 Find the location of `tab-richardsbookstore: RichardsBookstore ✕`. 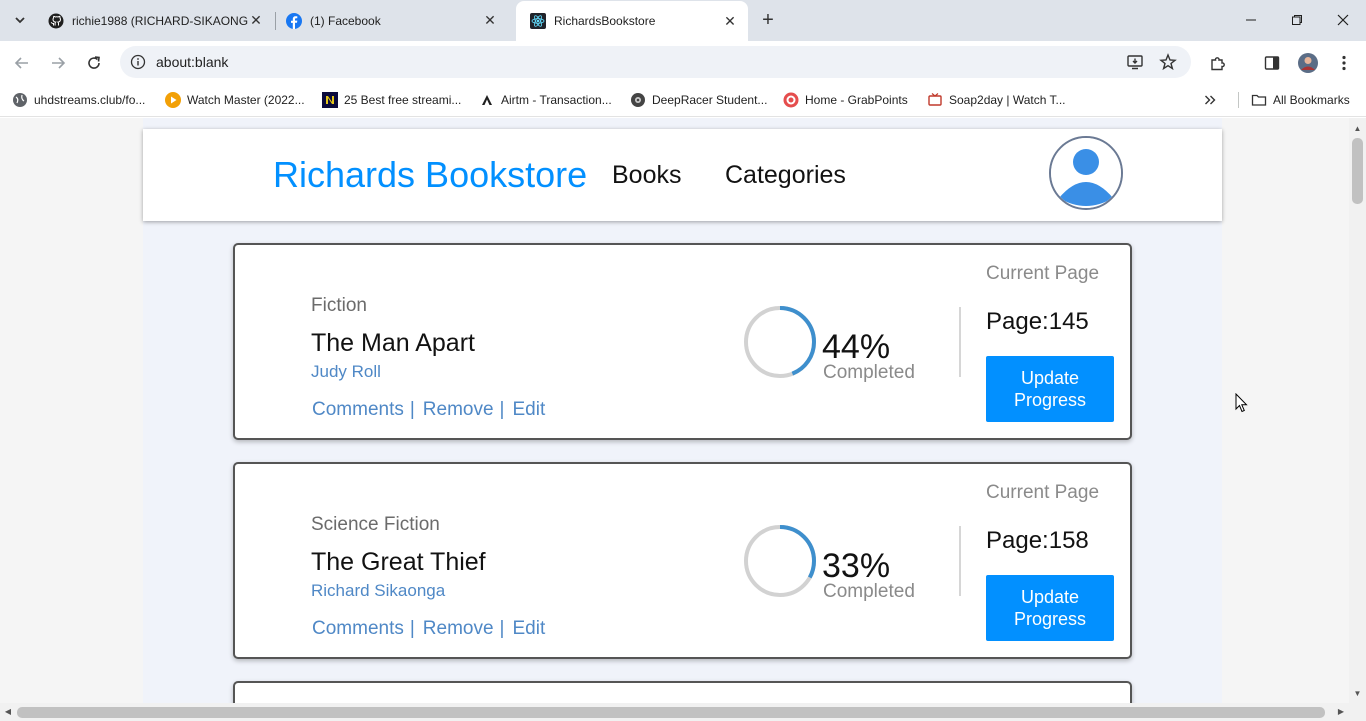

tab-richardsbookstore: RichardsBookstore ✕ is located at coordinates (632, 21).